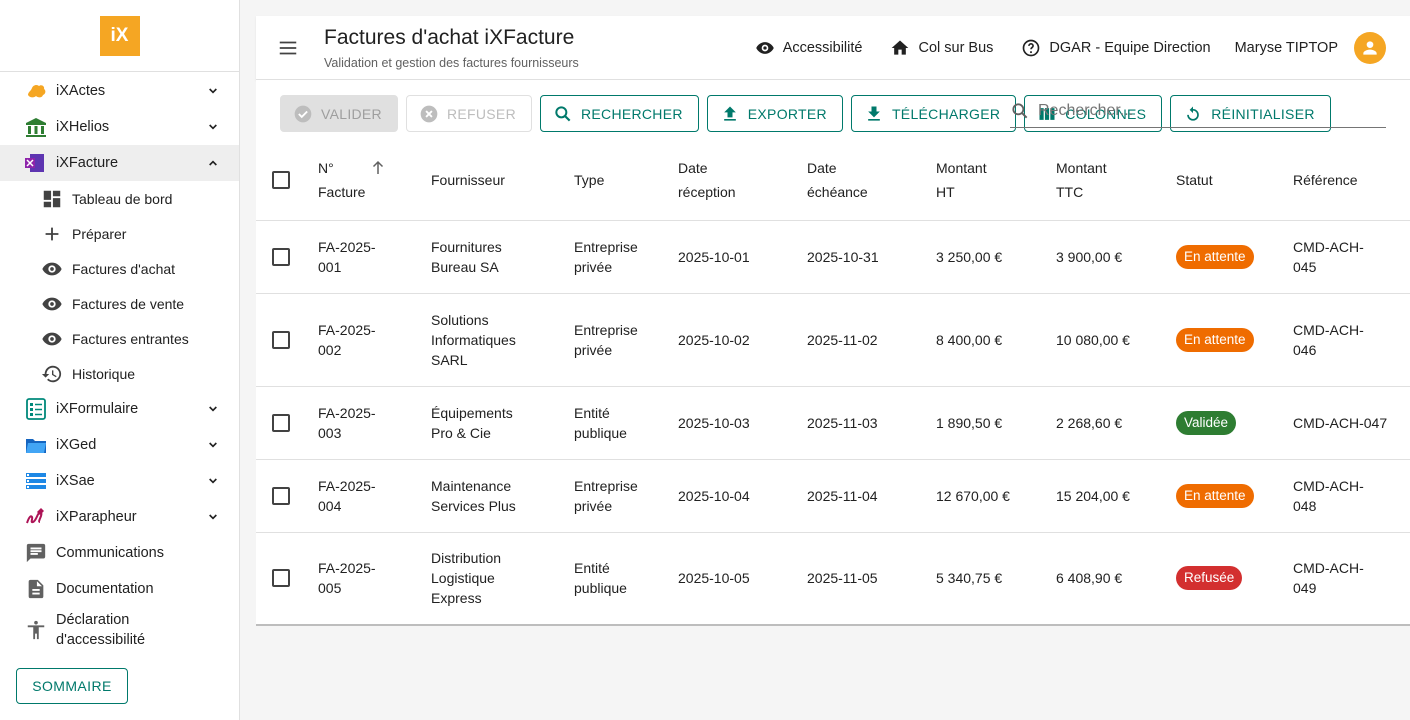  Describe the element at coordinates (996, 180) in the screenshot. I see `column-header-montant-ht: Montant HT` at that location.